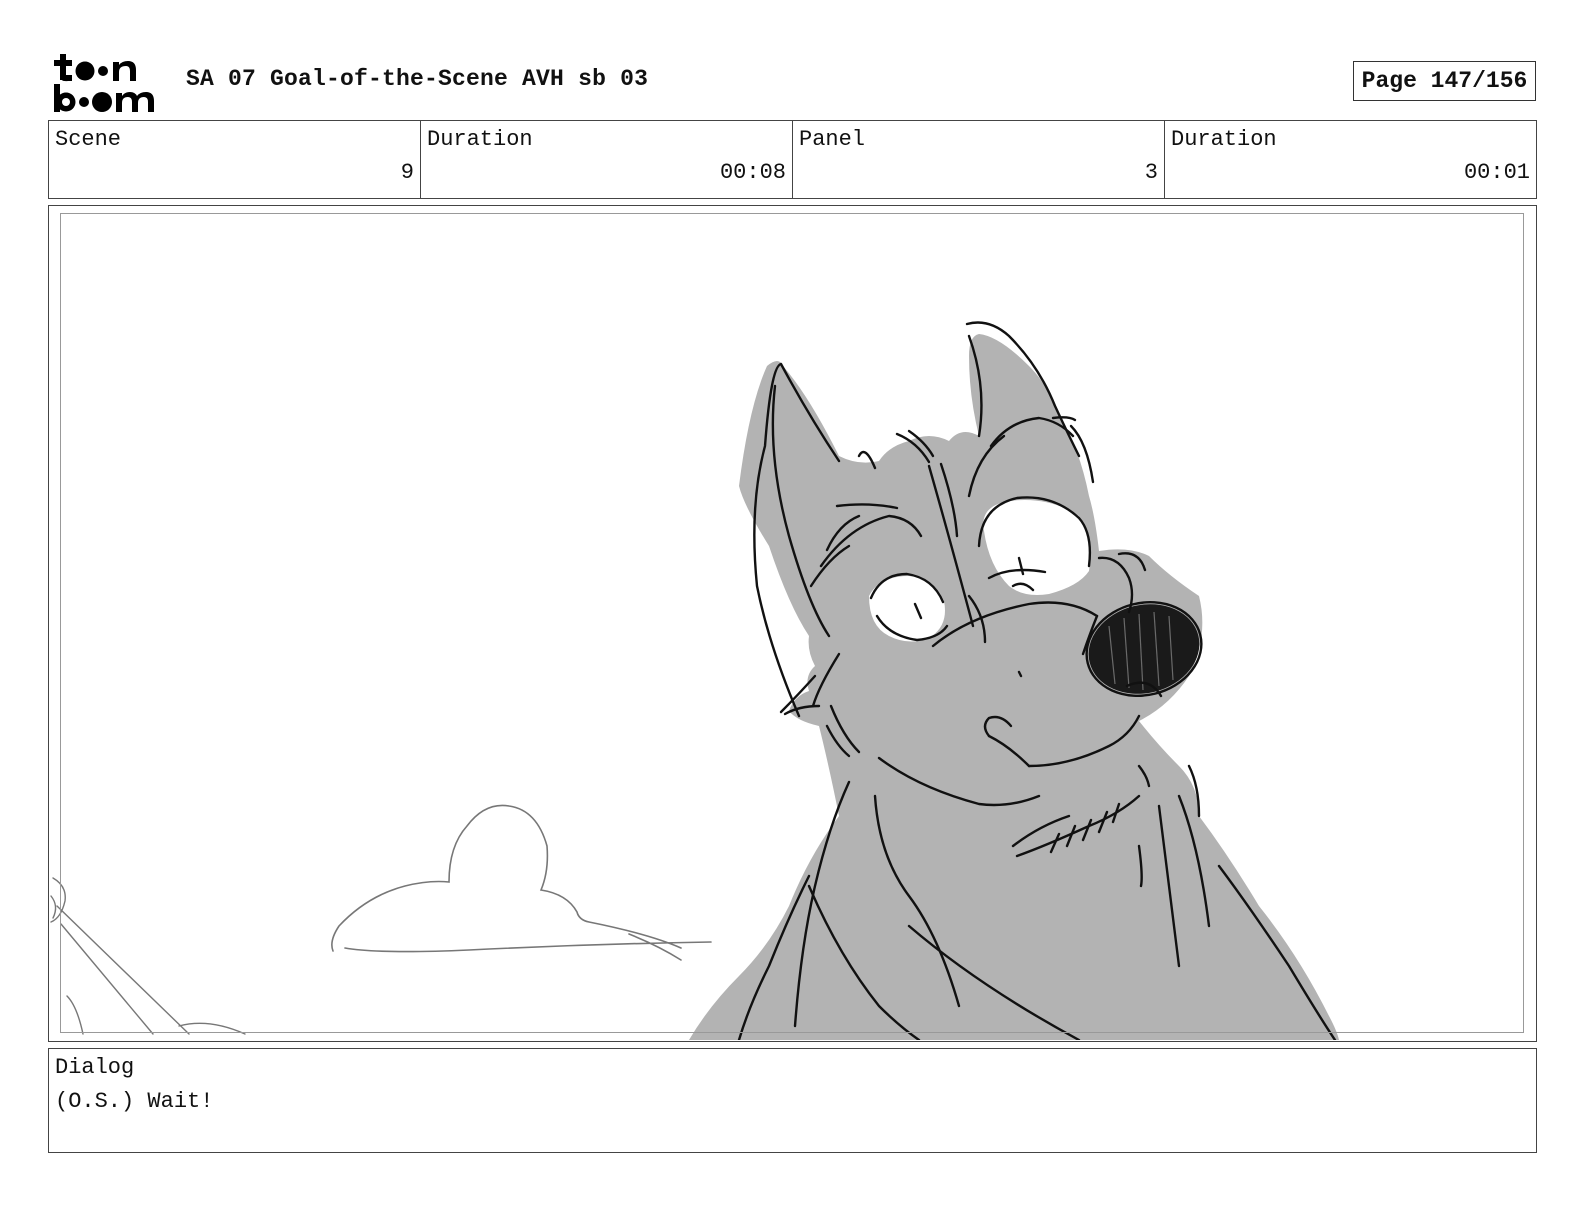 This screenshot has width=1584, height=1224. I want to click on panel-duration-label: Duration, so click(1224, 139).